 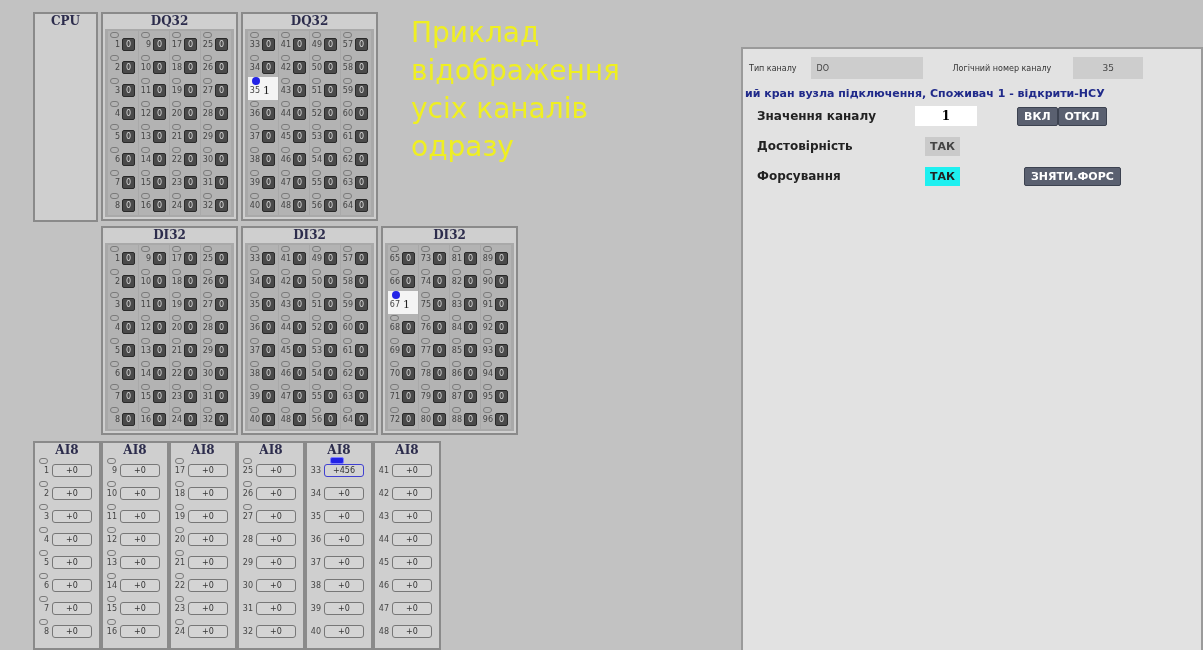 I want to click on channel-cell: 61 0, so click(x=356, y=134).